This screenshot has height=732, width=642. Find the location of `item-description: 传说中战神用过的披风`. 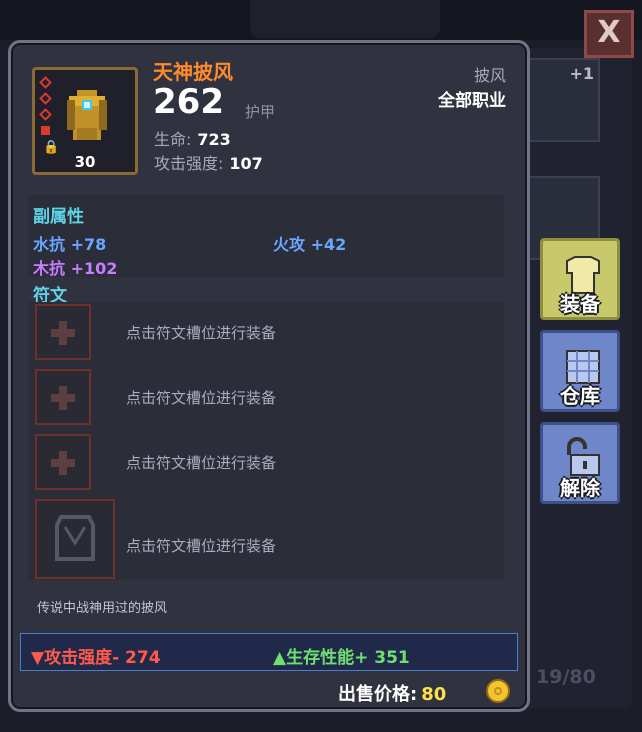

item-description: 传说中战神用过的披风 is located at coordinates (102, 608).